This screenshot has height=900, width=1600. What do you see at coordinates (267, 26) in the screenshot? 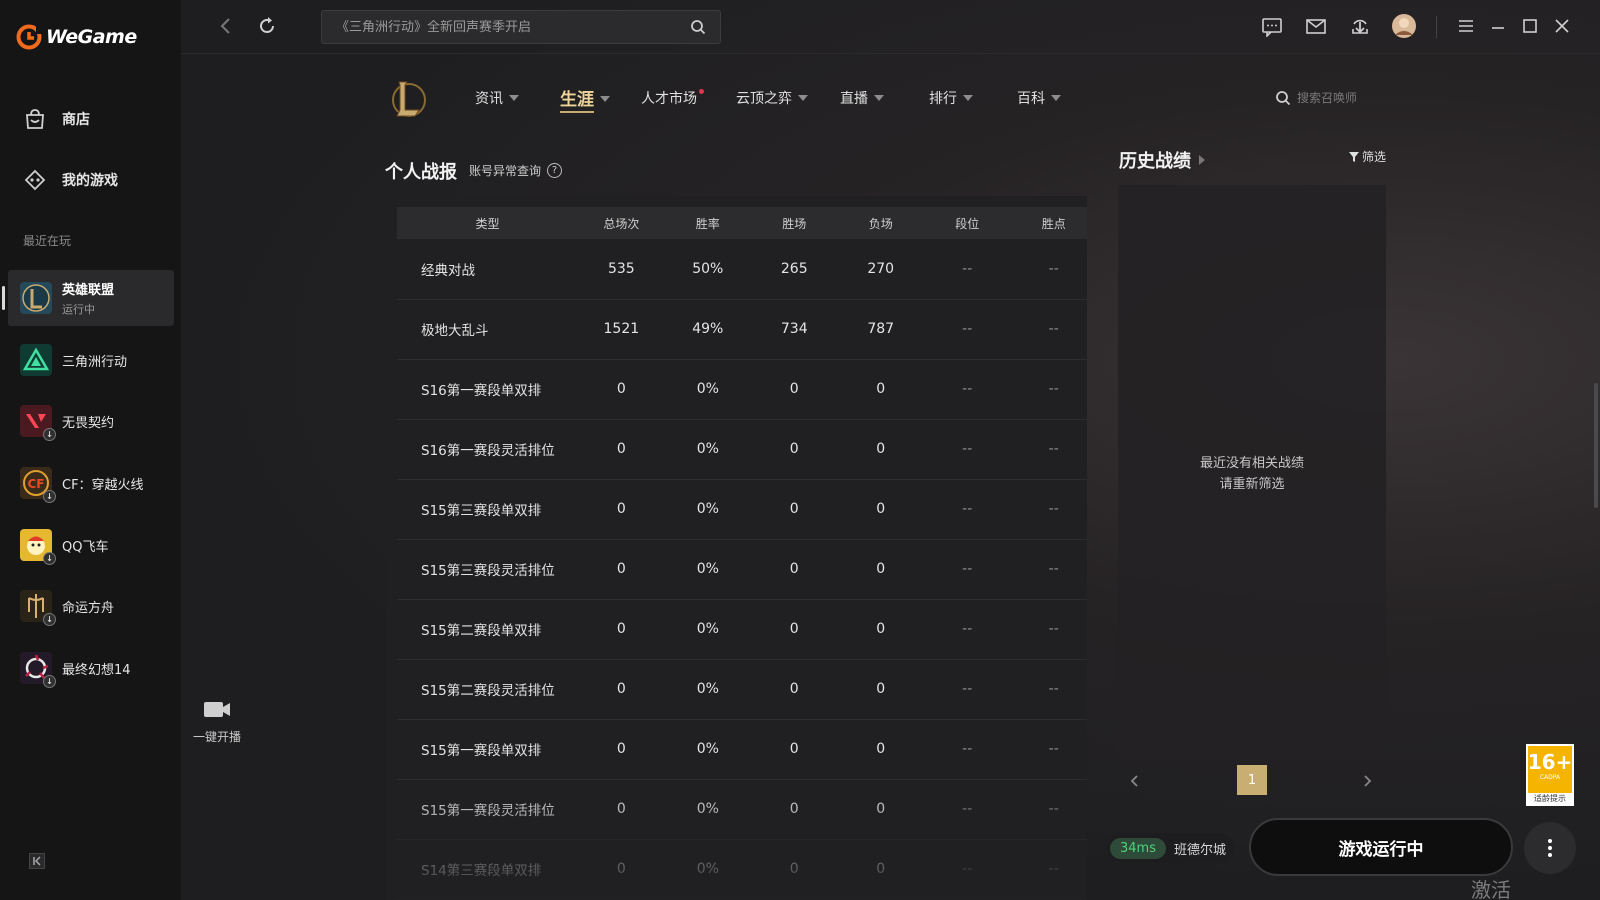
I see `refresh-icon` at bounding box center [267, 26].